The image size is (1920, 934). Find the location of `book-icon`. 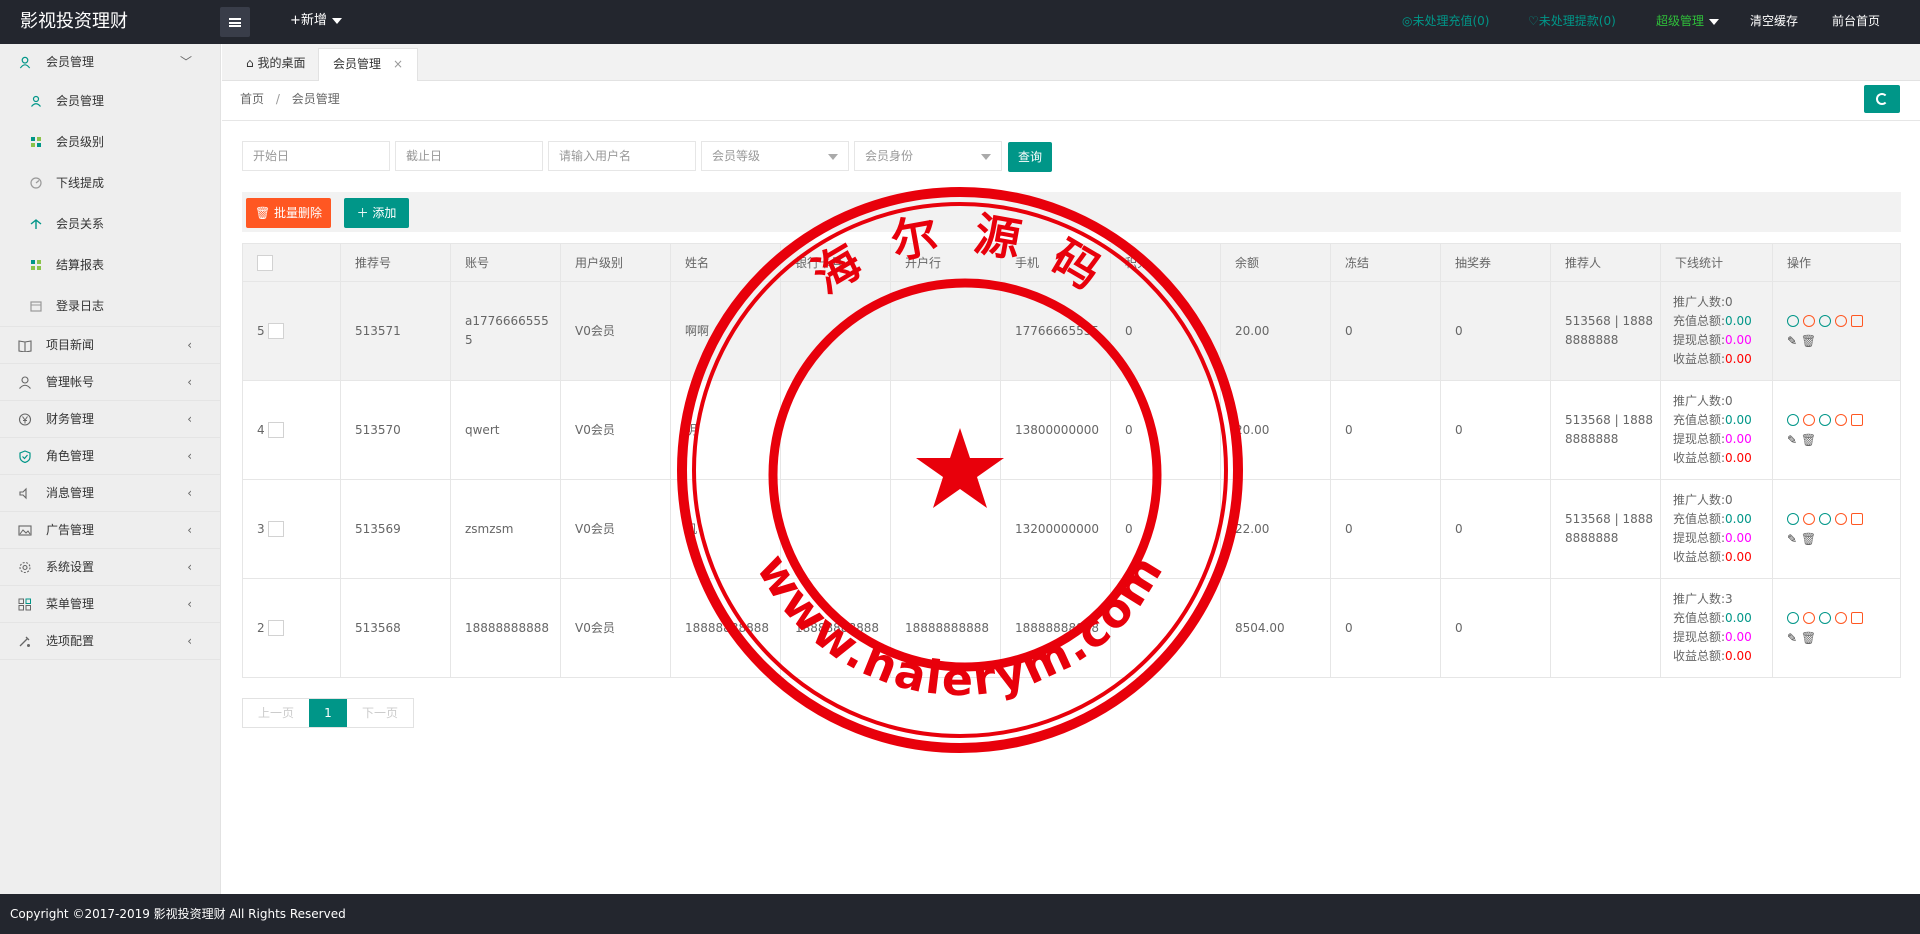

book-icon is located at coordinates (25, 346).